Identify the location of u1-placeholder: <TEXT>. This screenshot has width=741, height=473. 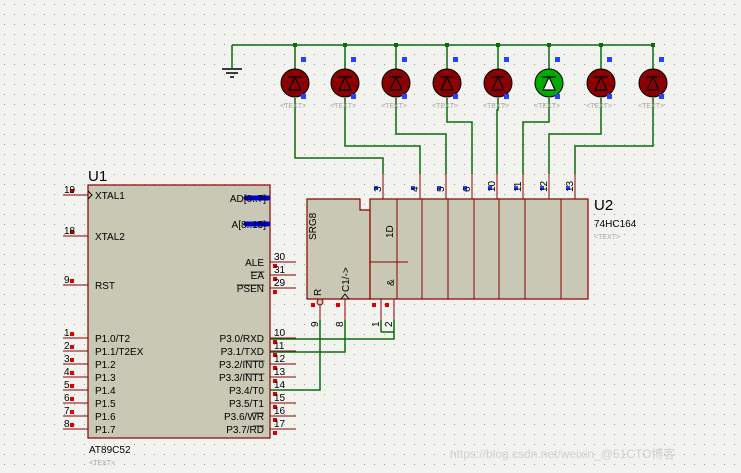
(102, 463).